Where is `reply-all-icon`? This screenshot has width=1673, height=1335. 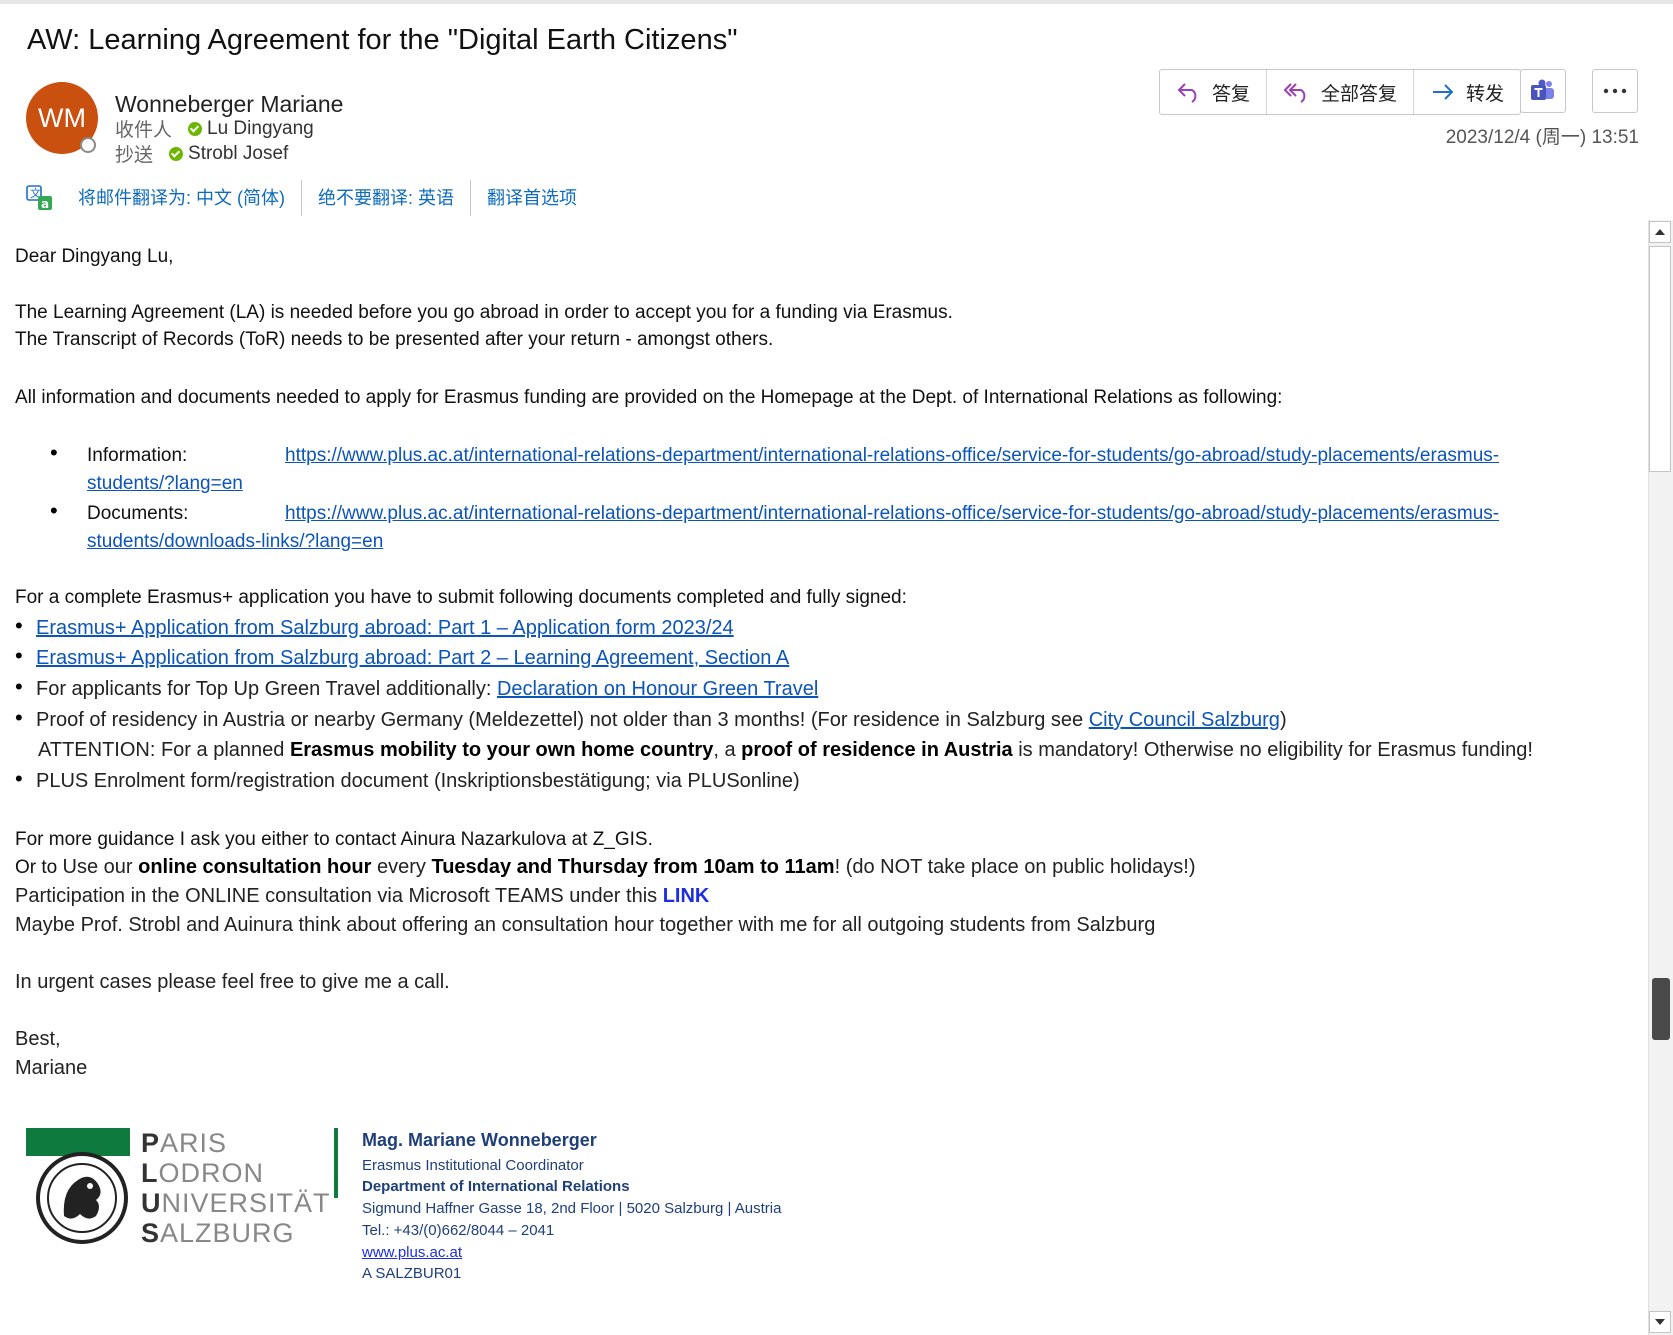
reply-all-icon is located at coordinates (1294, 93).